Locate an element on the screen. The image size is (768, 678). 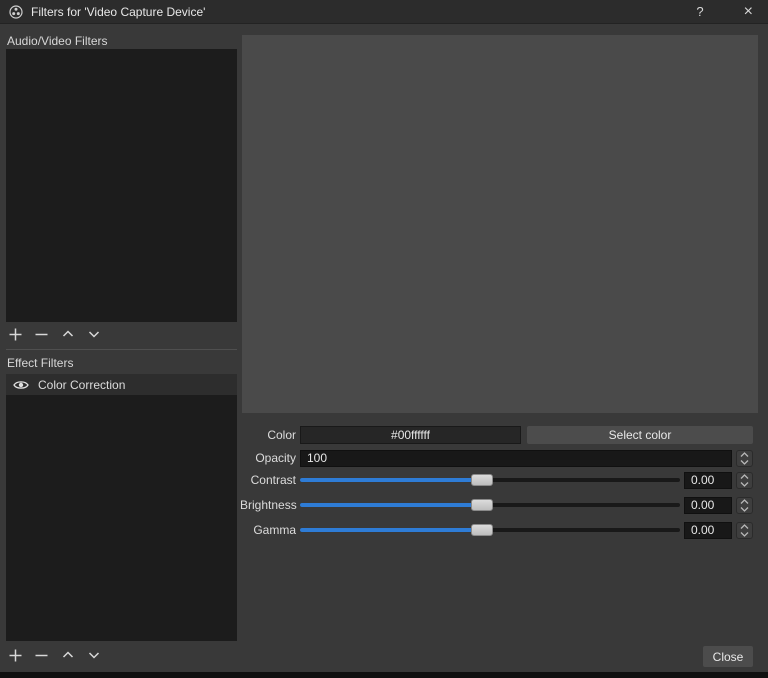
opacity-input: 100 is located at coordinates (516, 458).